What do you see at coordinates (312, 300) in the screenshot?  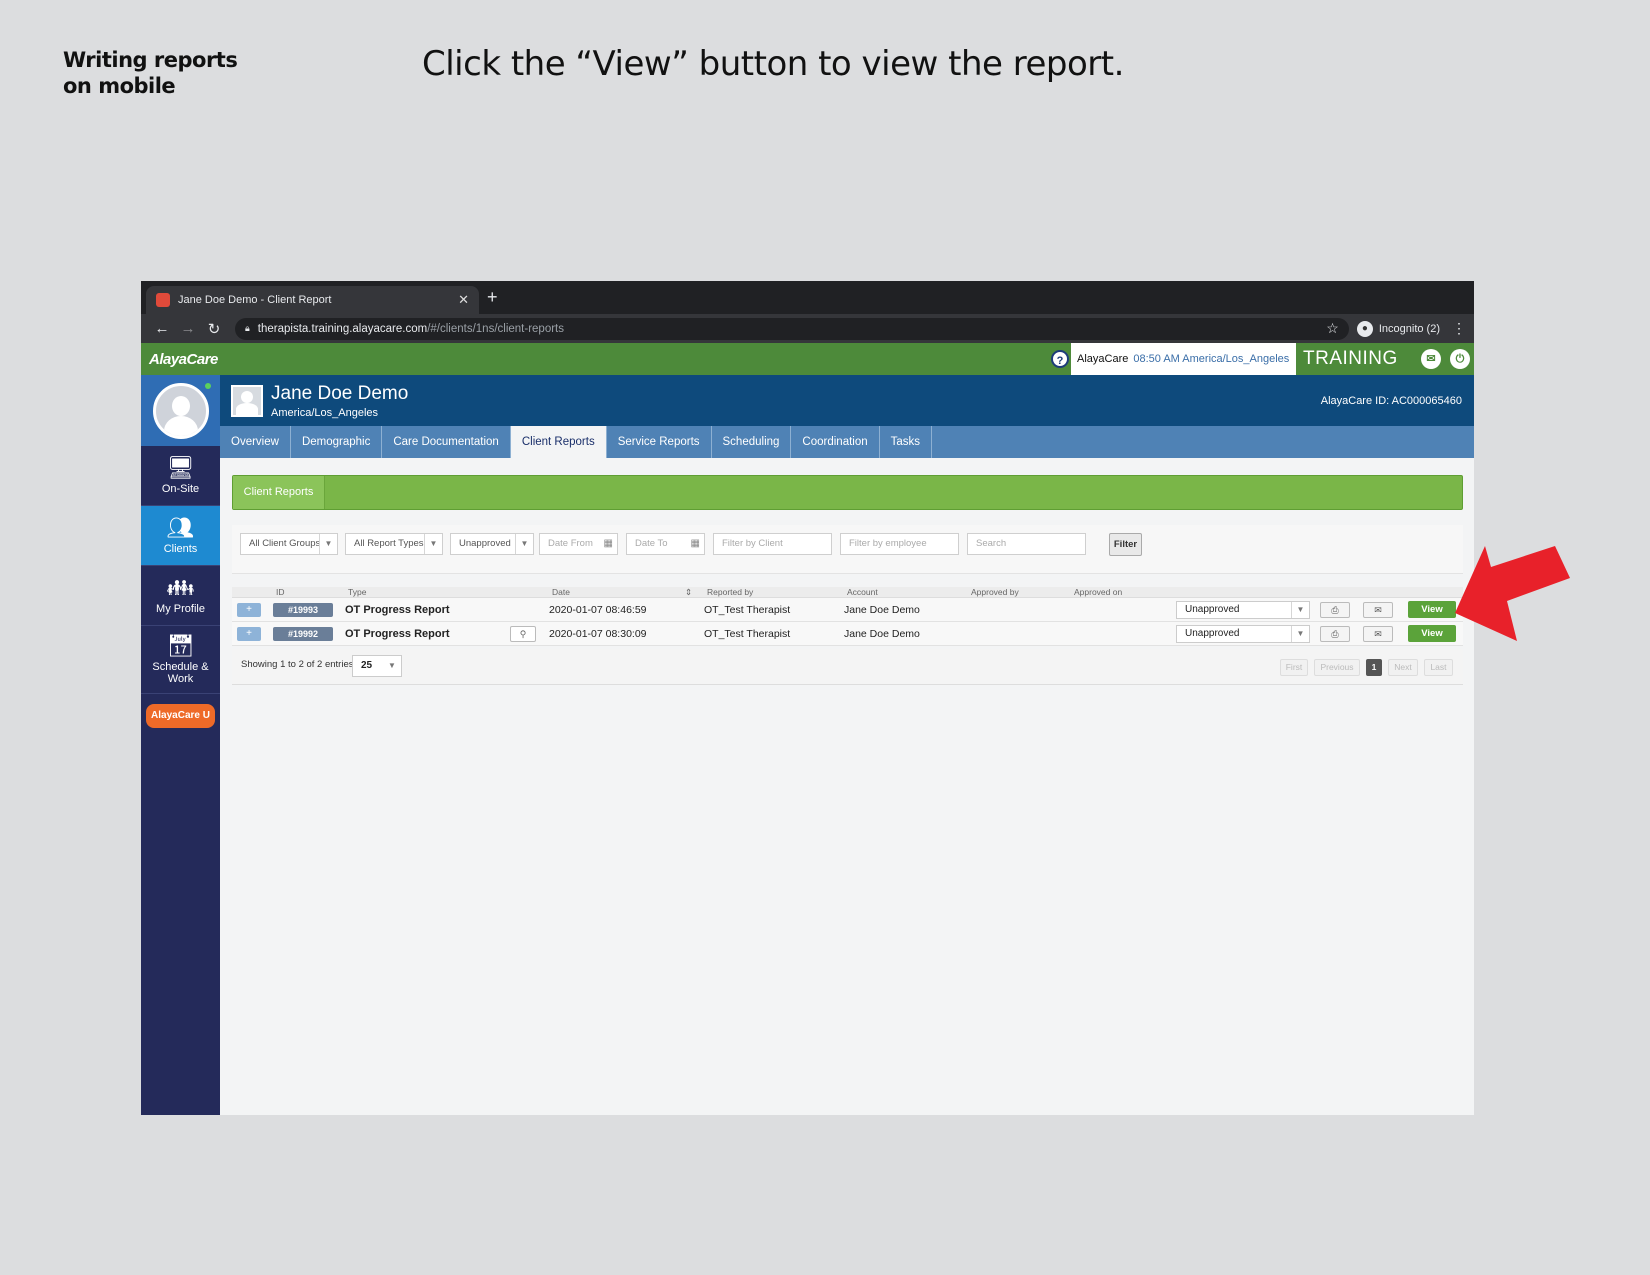 I see `browser-tab: Jane Doe Demo - Client Report ✕` at bounding box center [312, 300].